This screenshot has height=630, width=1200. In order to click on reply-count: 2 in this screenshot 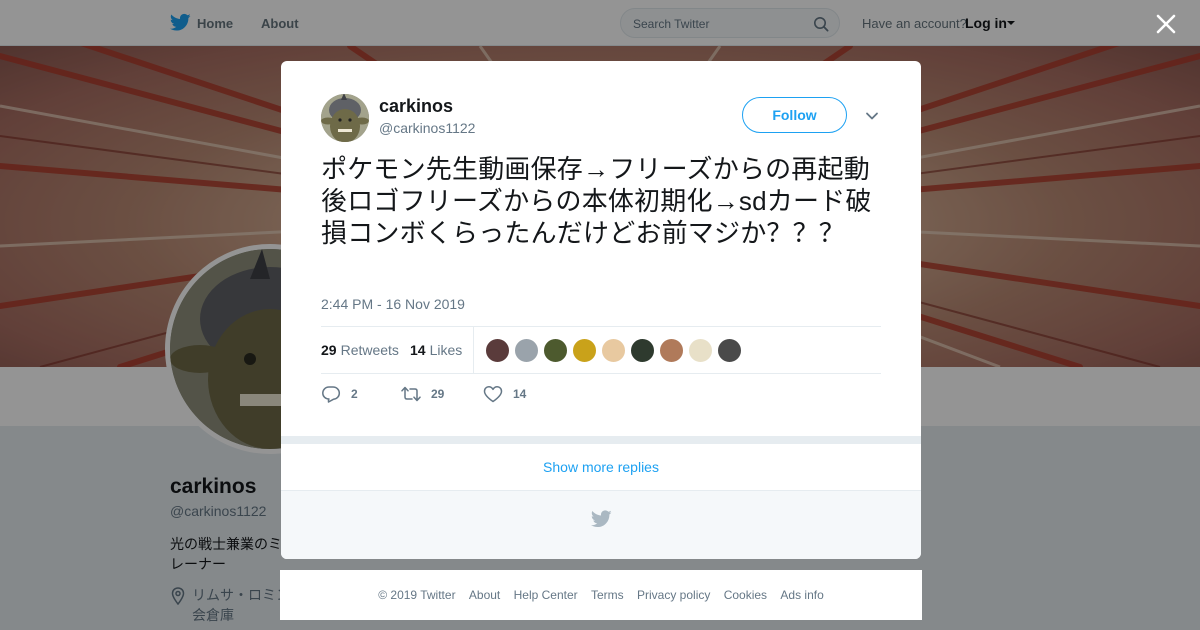, I will do `click(354, 394)`.